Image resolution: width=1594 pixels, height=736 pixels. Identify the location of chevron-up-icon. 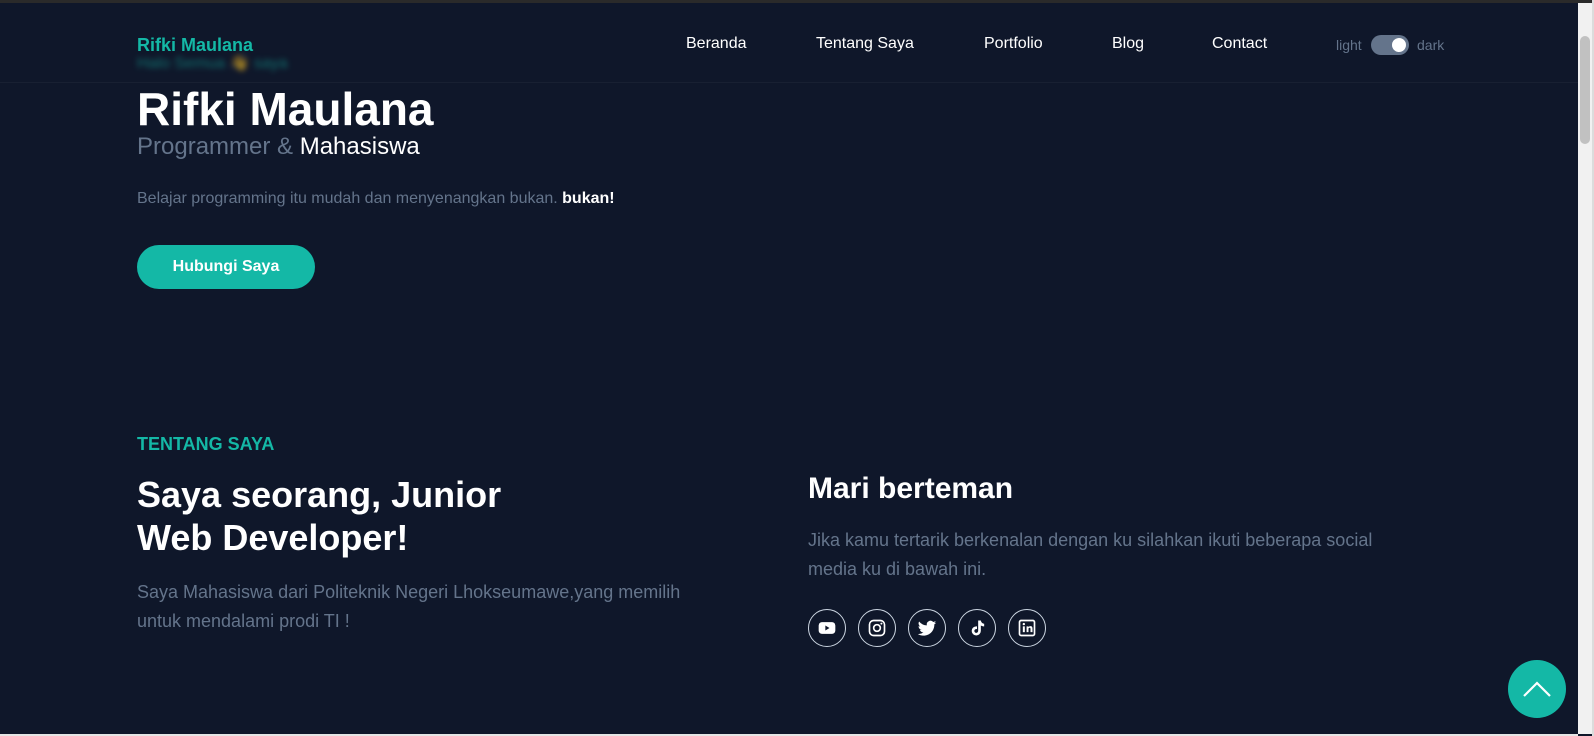
(1537, 689).